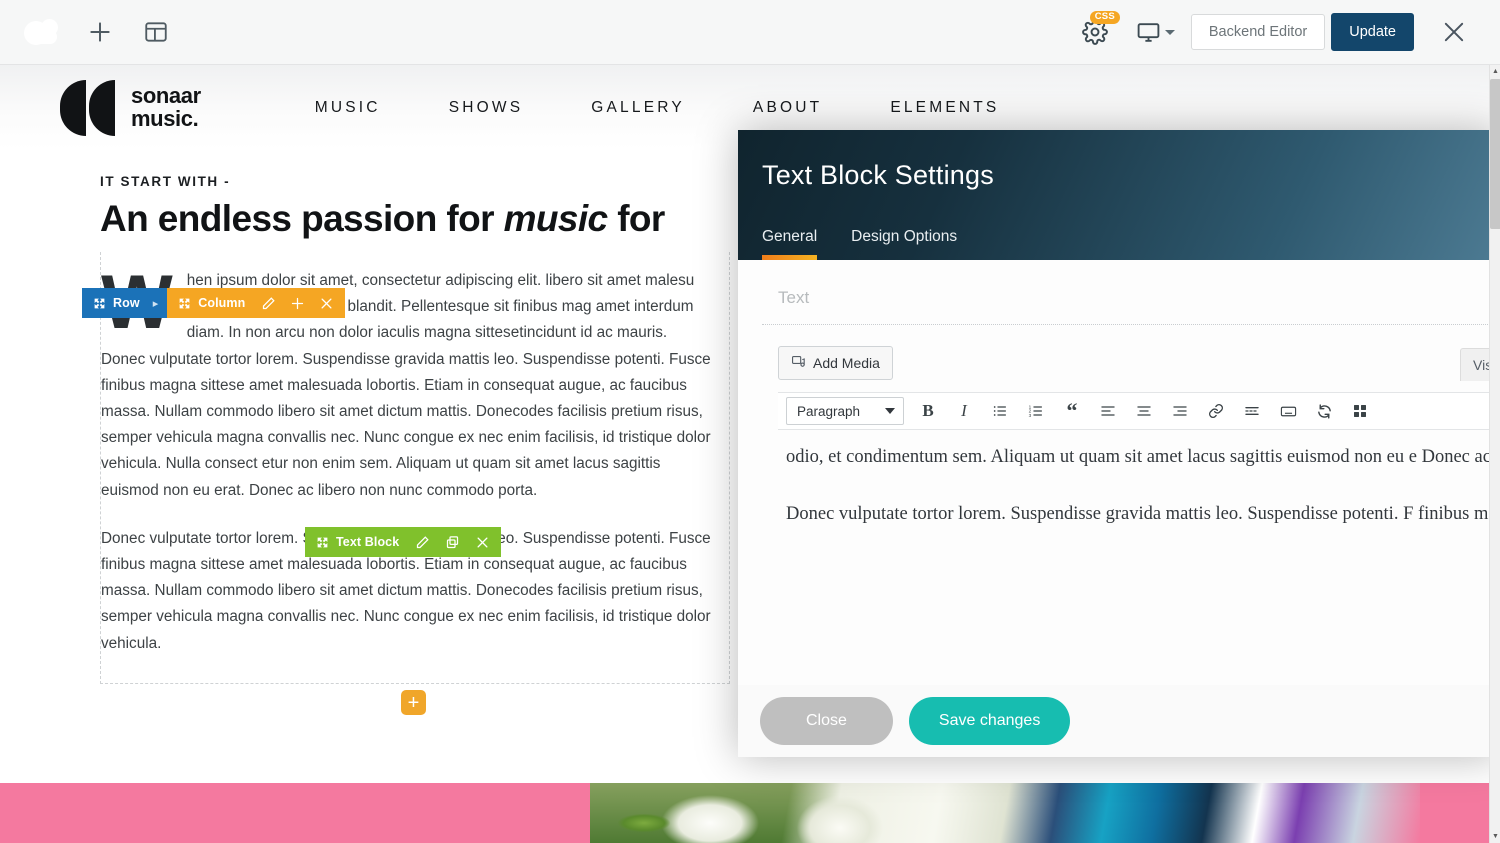 This screenshot has width=1500, height=843. Describe the element at coordinates (636, 218) in the screenshot. I see `headline-part-2: for` at that location.